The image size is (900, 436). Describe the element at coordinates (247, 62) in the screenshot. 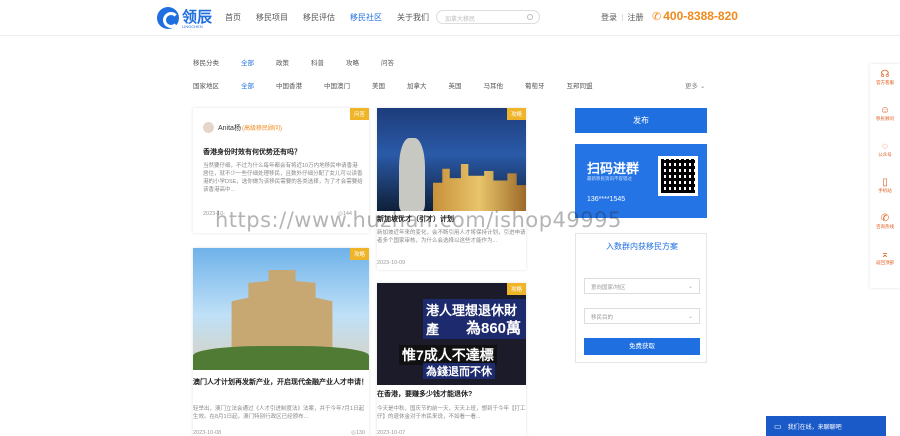

I see `category-all: 全部` at that location.